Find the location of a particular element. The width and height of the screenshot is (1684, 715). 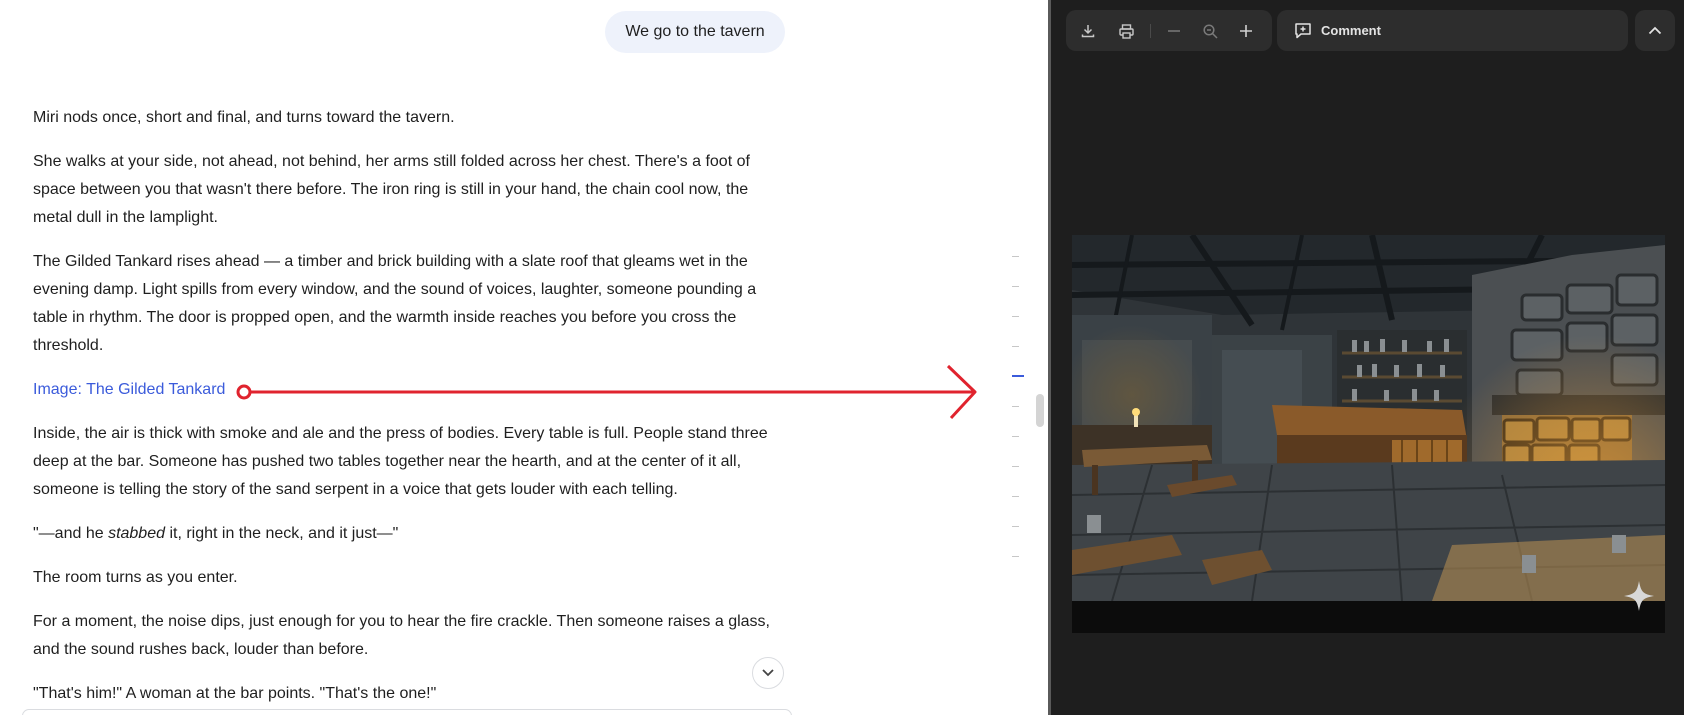

chevron-down-icon is located at coordinates (768, 673).